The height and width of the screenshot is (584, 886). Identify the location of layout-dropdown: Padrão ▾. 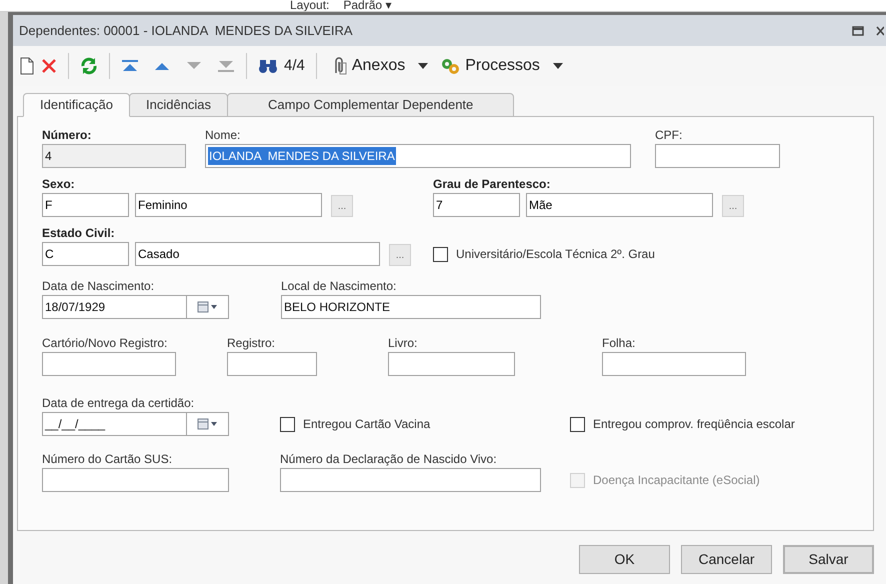
(367, 5).